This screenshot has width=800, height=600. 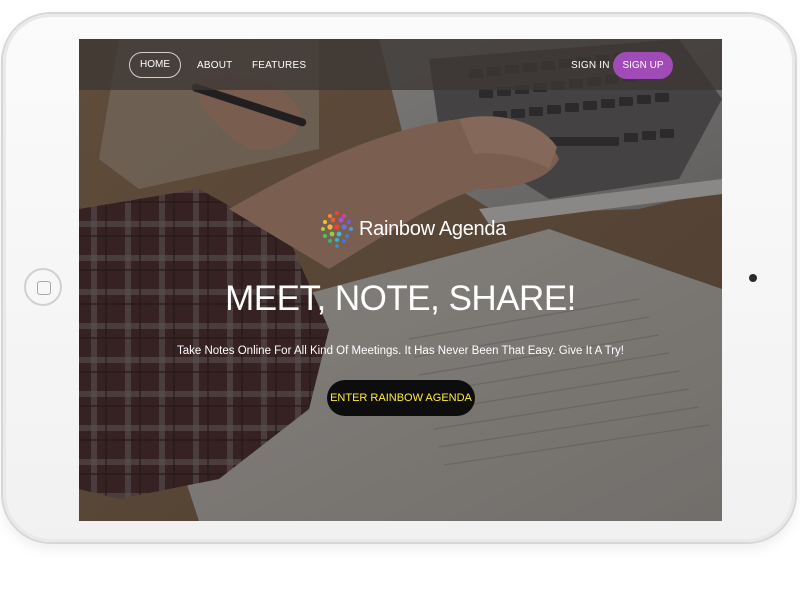 What do you see at coordinates (590, 65) in the screenshot?
I see `nav-signin-link: SIGN IN` at bounding box center [590, 65].